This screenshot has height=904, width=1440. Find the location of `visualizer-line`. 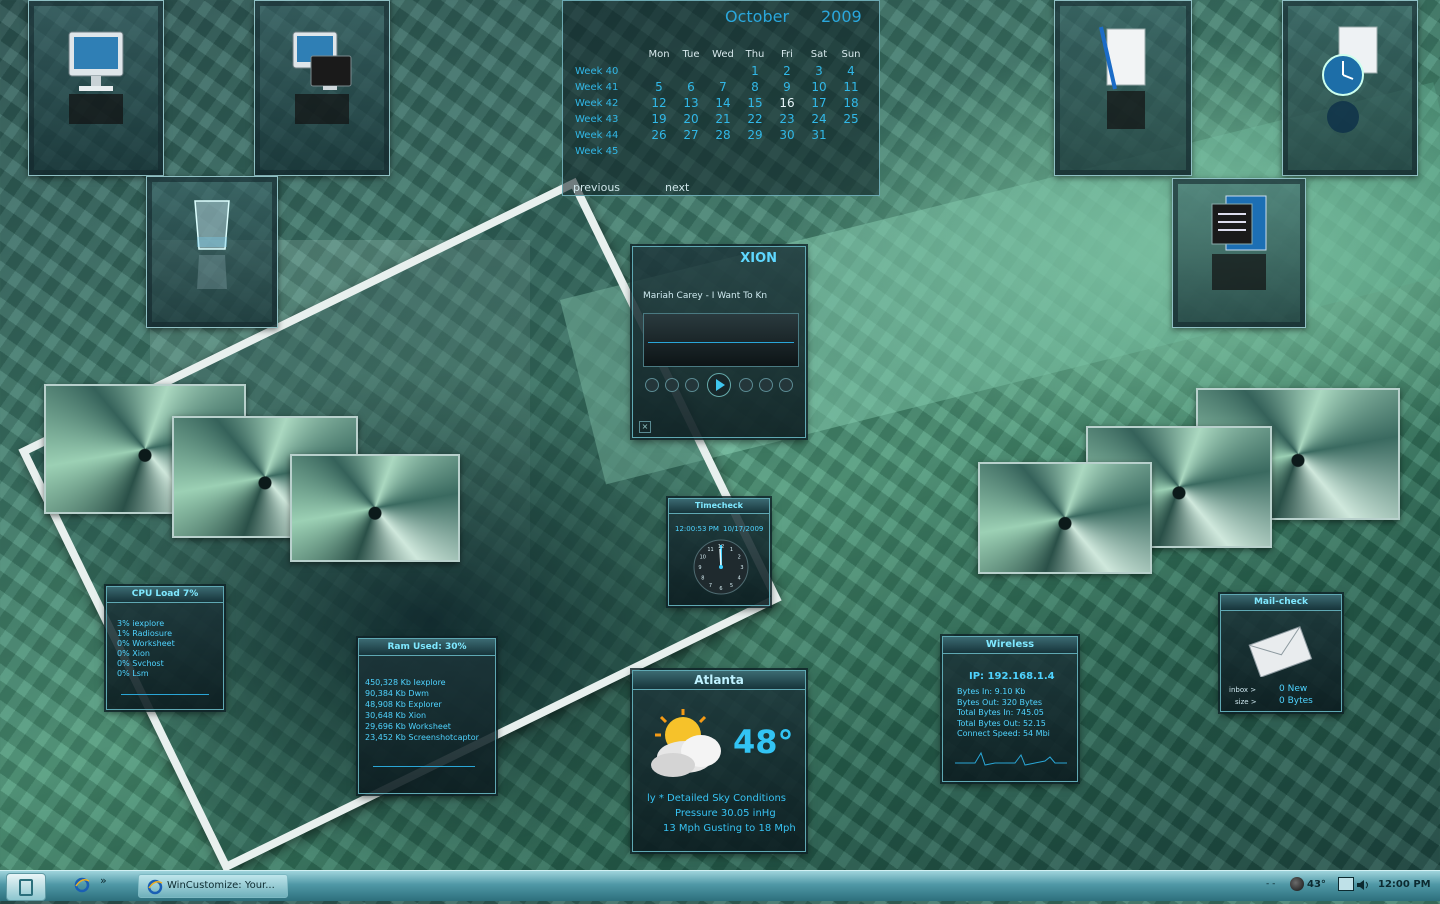

visualizer-line is located at coordinates (721, 342).